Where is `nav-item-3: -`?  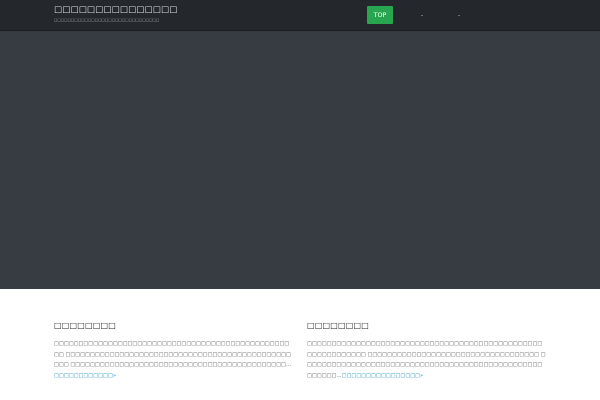 nav-item-3: - is located at coordinates (459, 15).